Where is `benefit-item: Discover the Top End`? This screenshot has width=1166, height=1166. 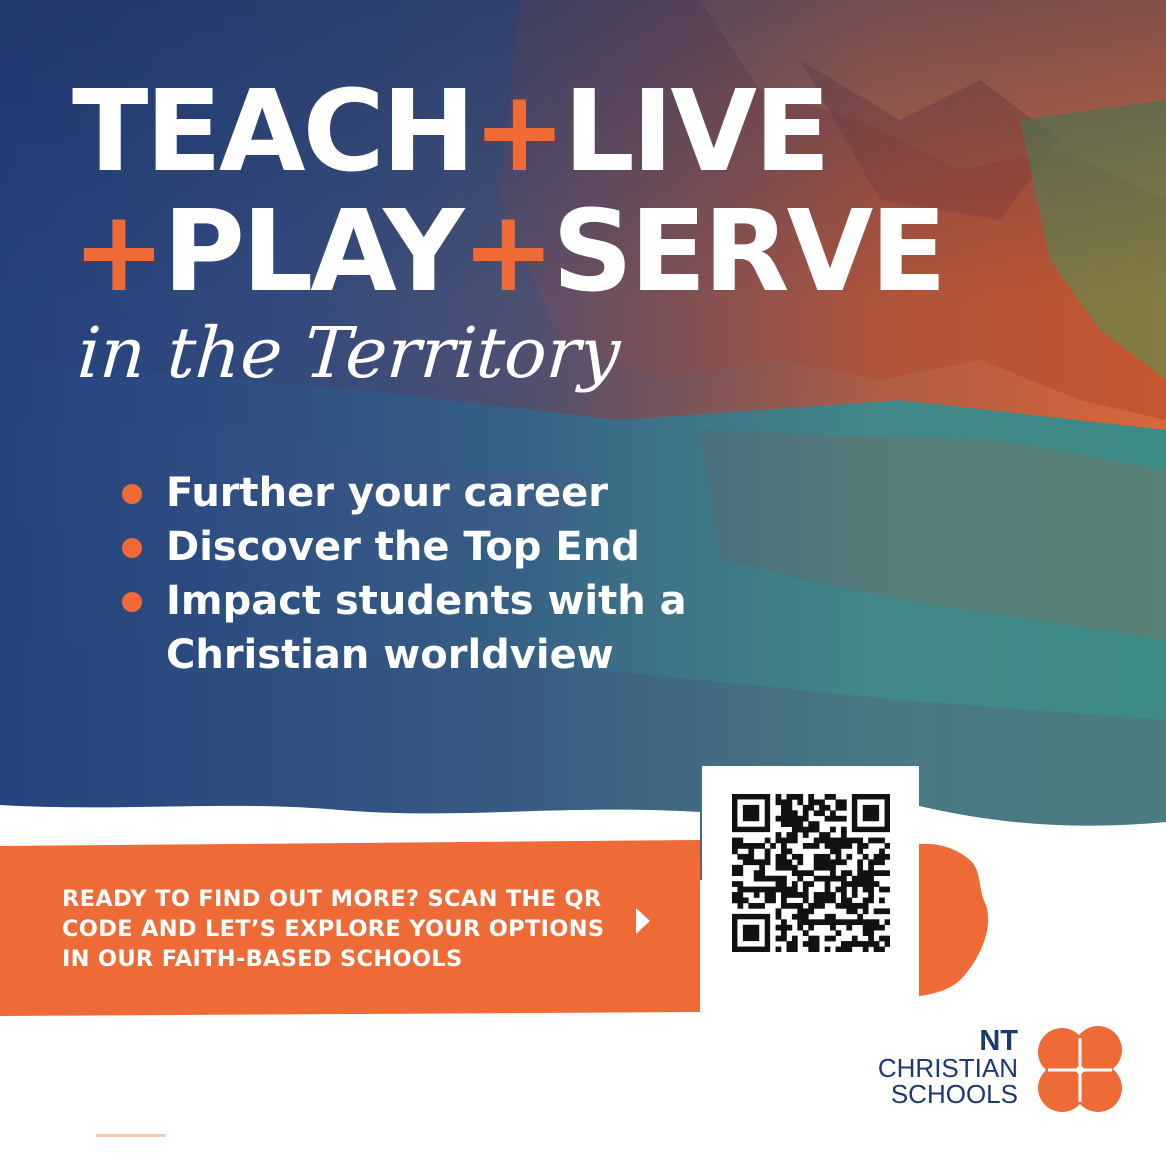
benefit-item: Discover the Top End is located at coordinates (430, 547).